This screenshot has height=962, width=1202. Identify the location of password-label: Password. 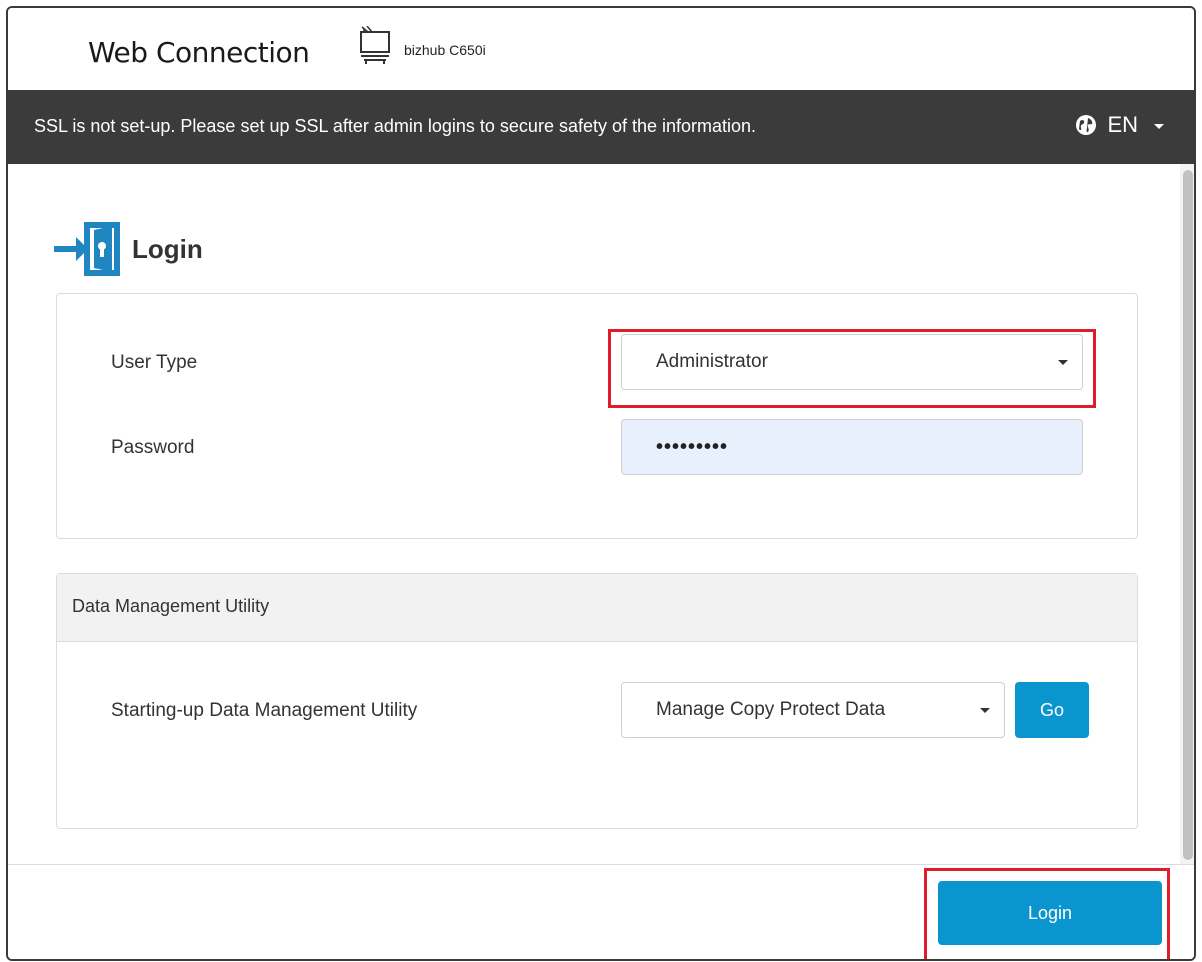
(153, 447).